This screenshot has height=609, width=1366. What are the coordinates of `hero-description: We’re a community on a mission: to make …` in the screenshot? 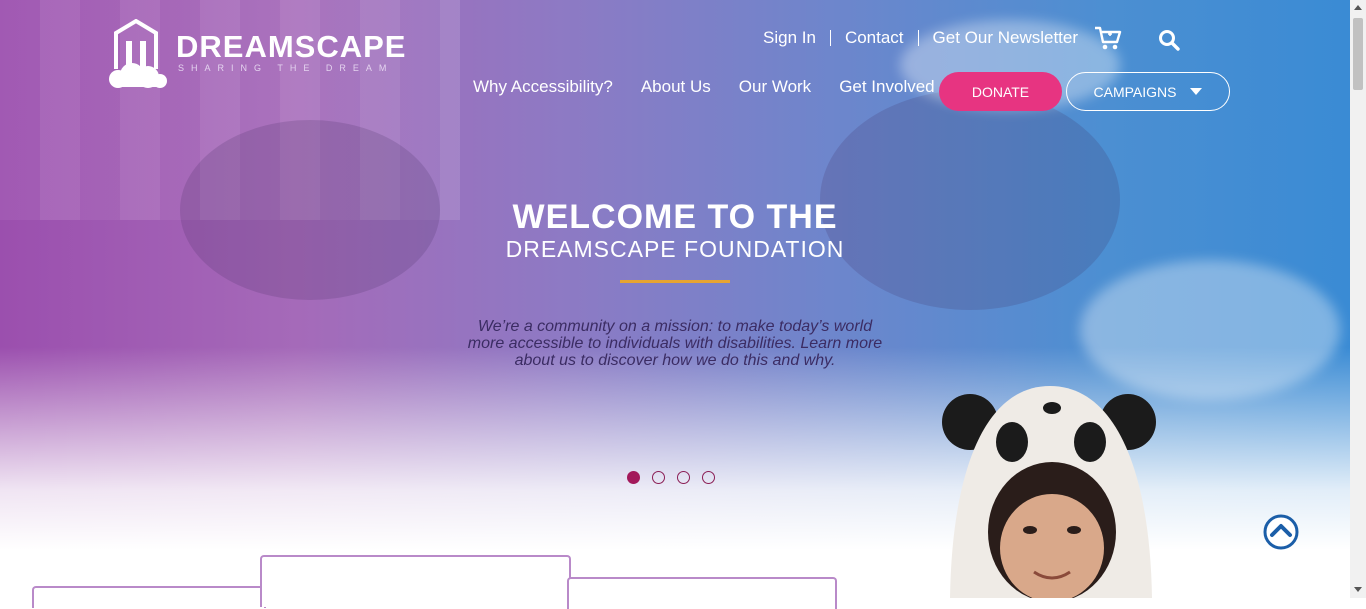 It's located at (675, 343).